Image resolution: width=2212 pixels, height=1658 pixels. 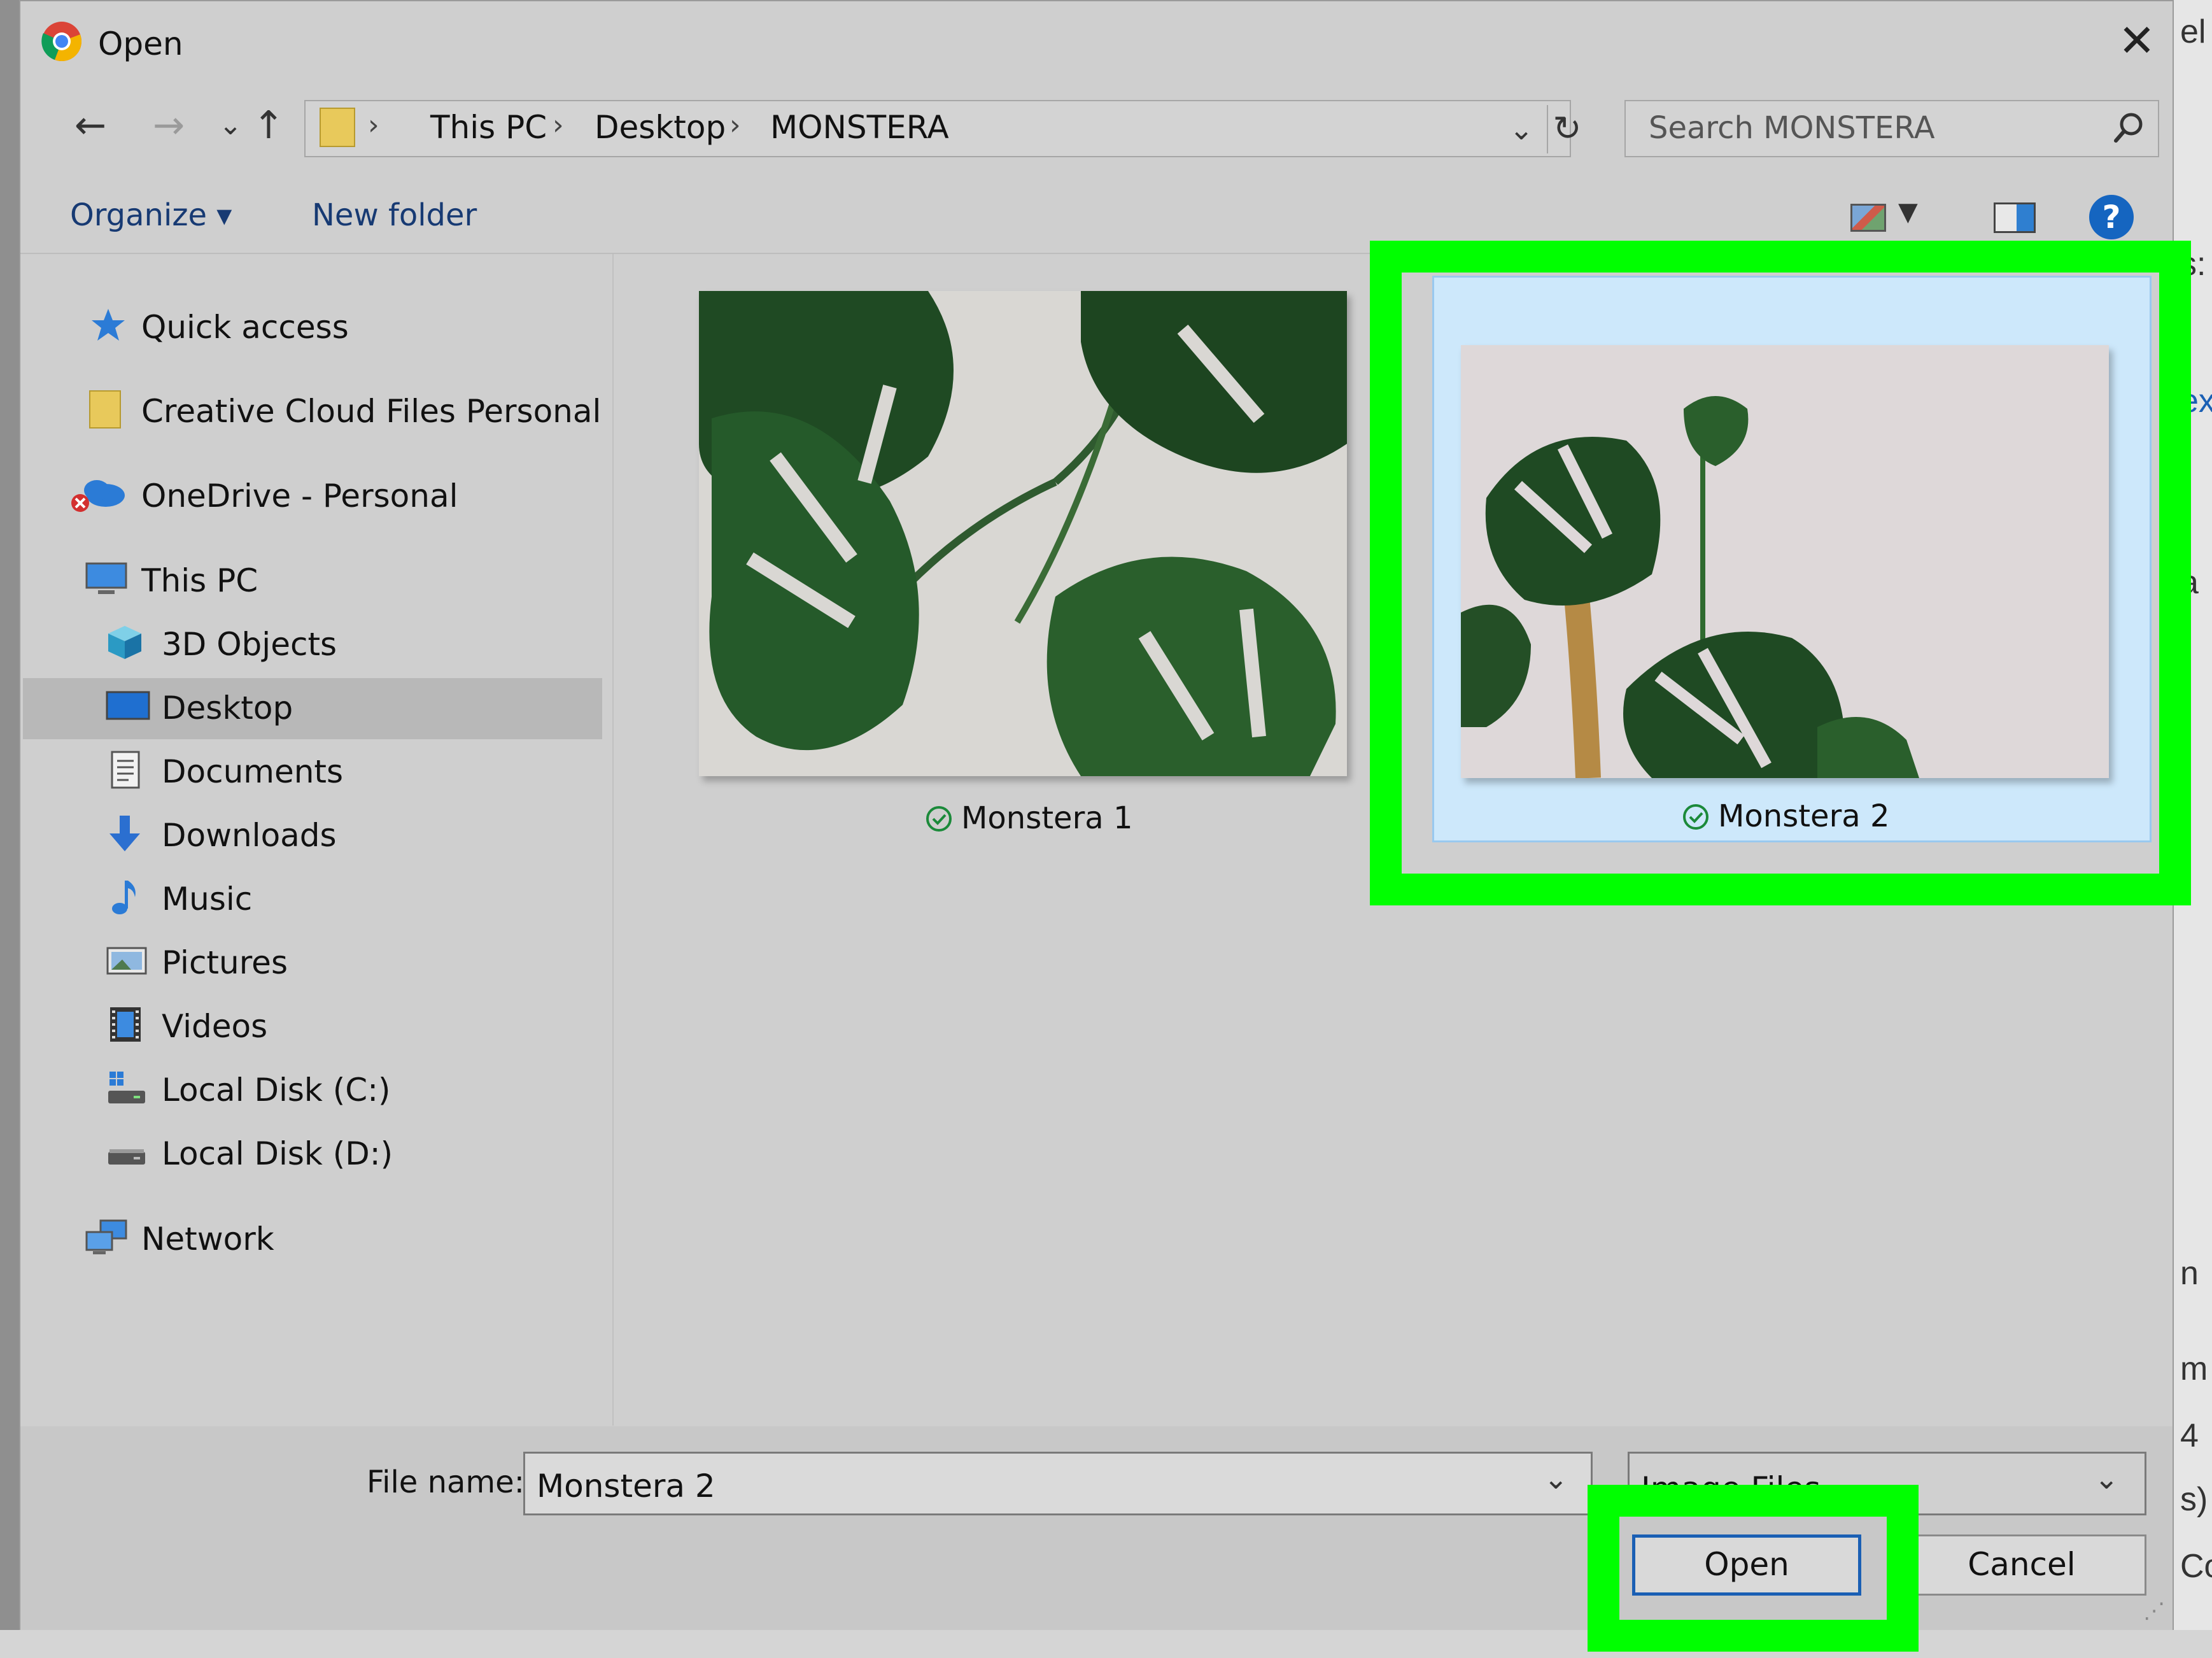 What do you see at coordinates (124, 643) in the screenshot?
I see `cube-icon` at bounding box center [124, 643].